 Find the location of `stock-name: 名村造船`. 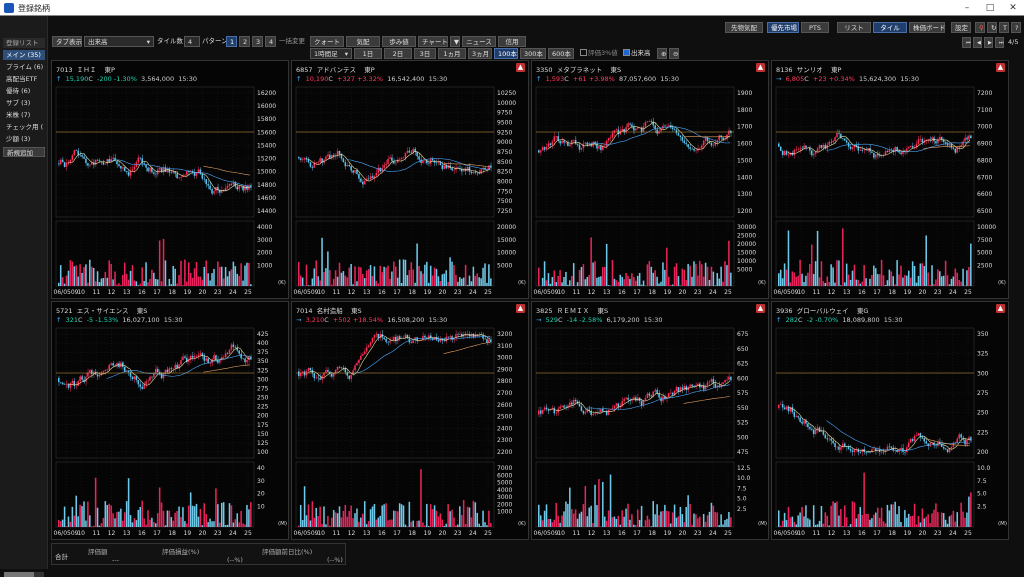

stock-name: 名村造船 is located at coordinates (330, 311).